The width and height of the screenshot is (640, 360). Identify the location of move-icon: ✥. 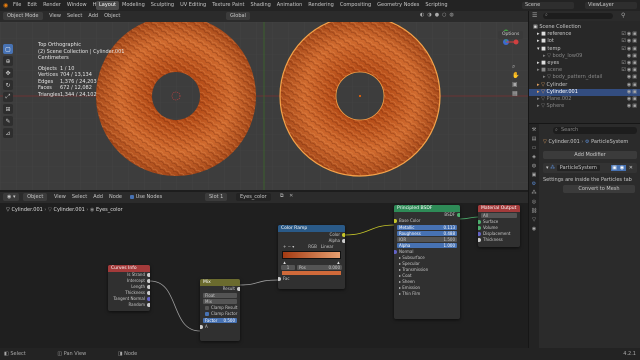
(8, 73).